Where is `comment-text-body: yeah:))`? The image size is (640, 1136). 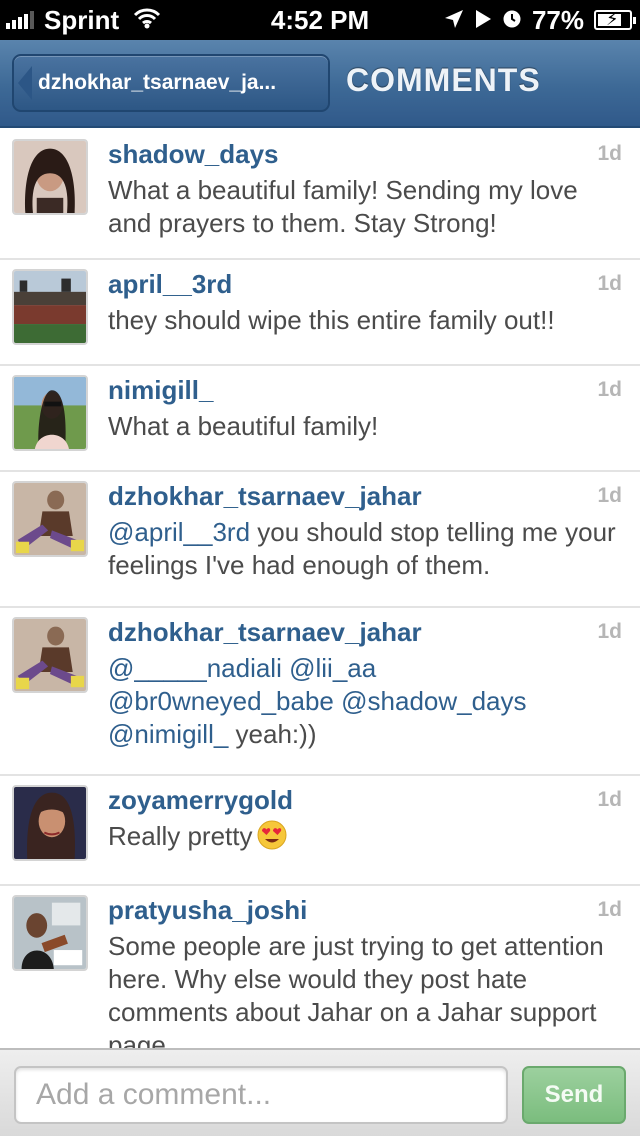
comment-text-body: yeah:)) is located at coordinates (272, 734).